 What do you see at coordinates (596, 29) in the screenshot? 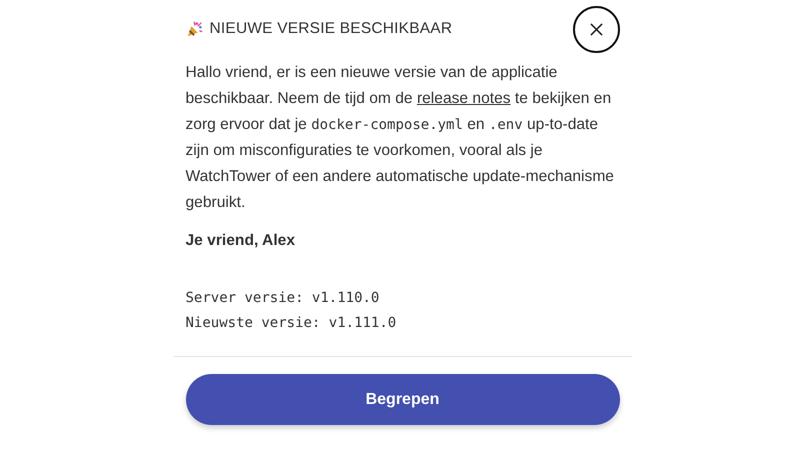
I see `close-icon` at bounding box center [596, 29].